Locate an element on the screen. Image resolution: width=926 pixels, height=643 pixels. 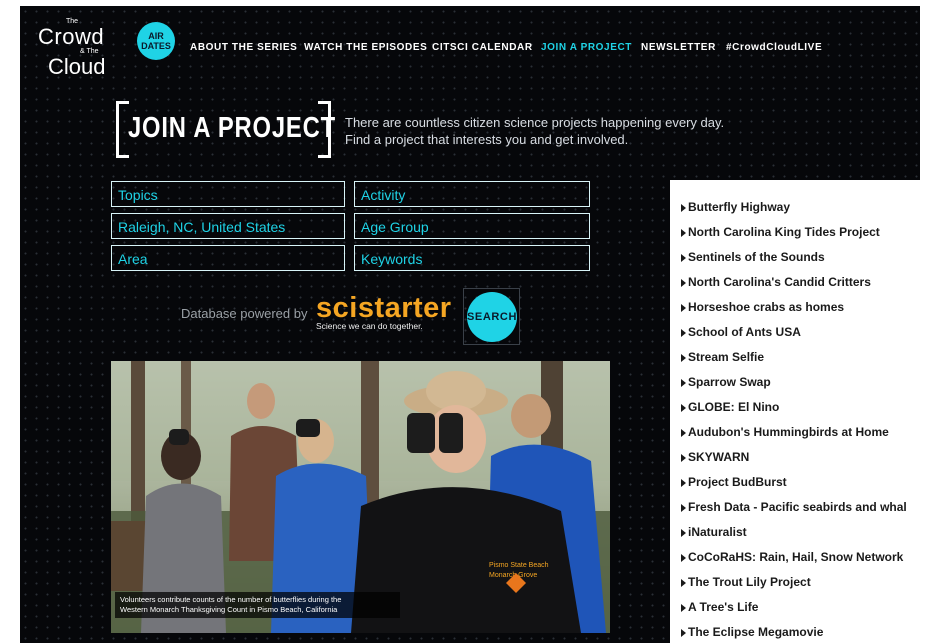
project-list-item: CoCoRaHS: Rain, Hail, Snow Network is located at coordinates (788, 562).